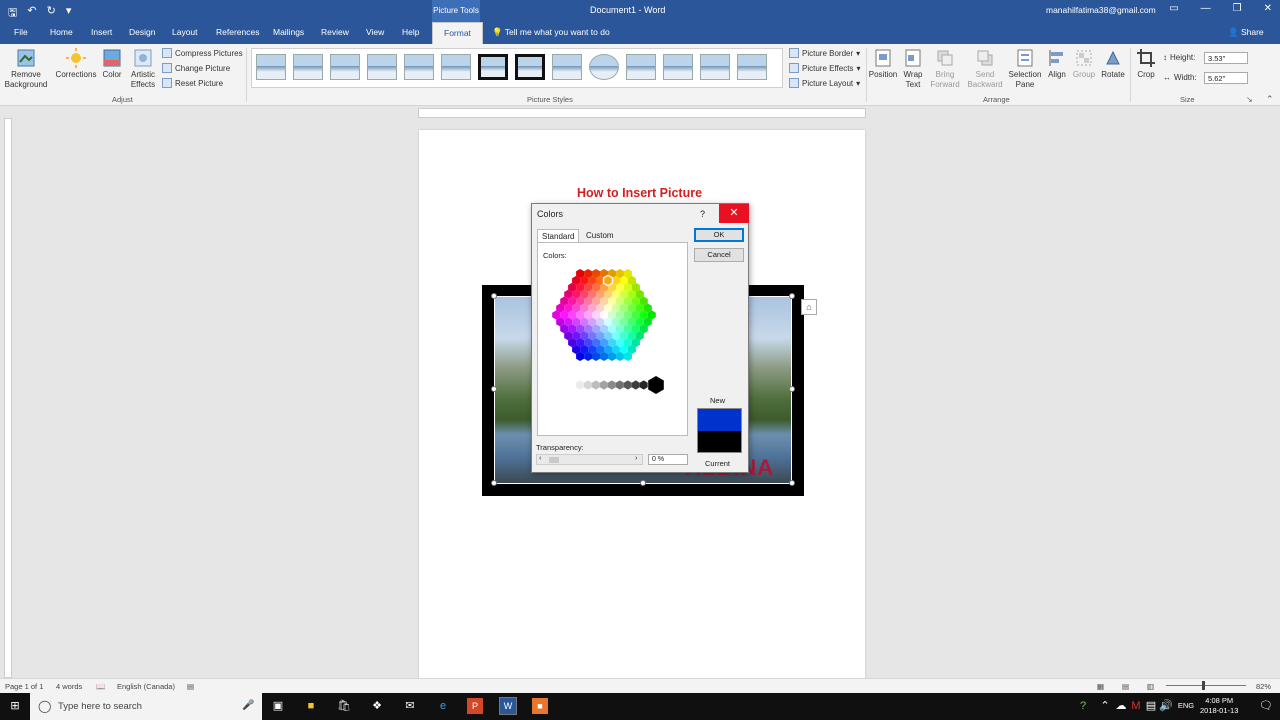  What do you see at coordinates (1166, 706) in the screenshot?
I see `volume-icon: 🔊` at bounding box center [1166, 706].